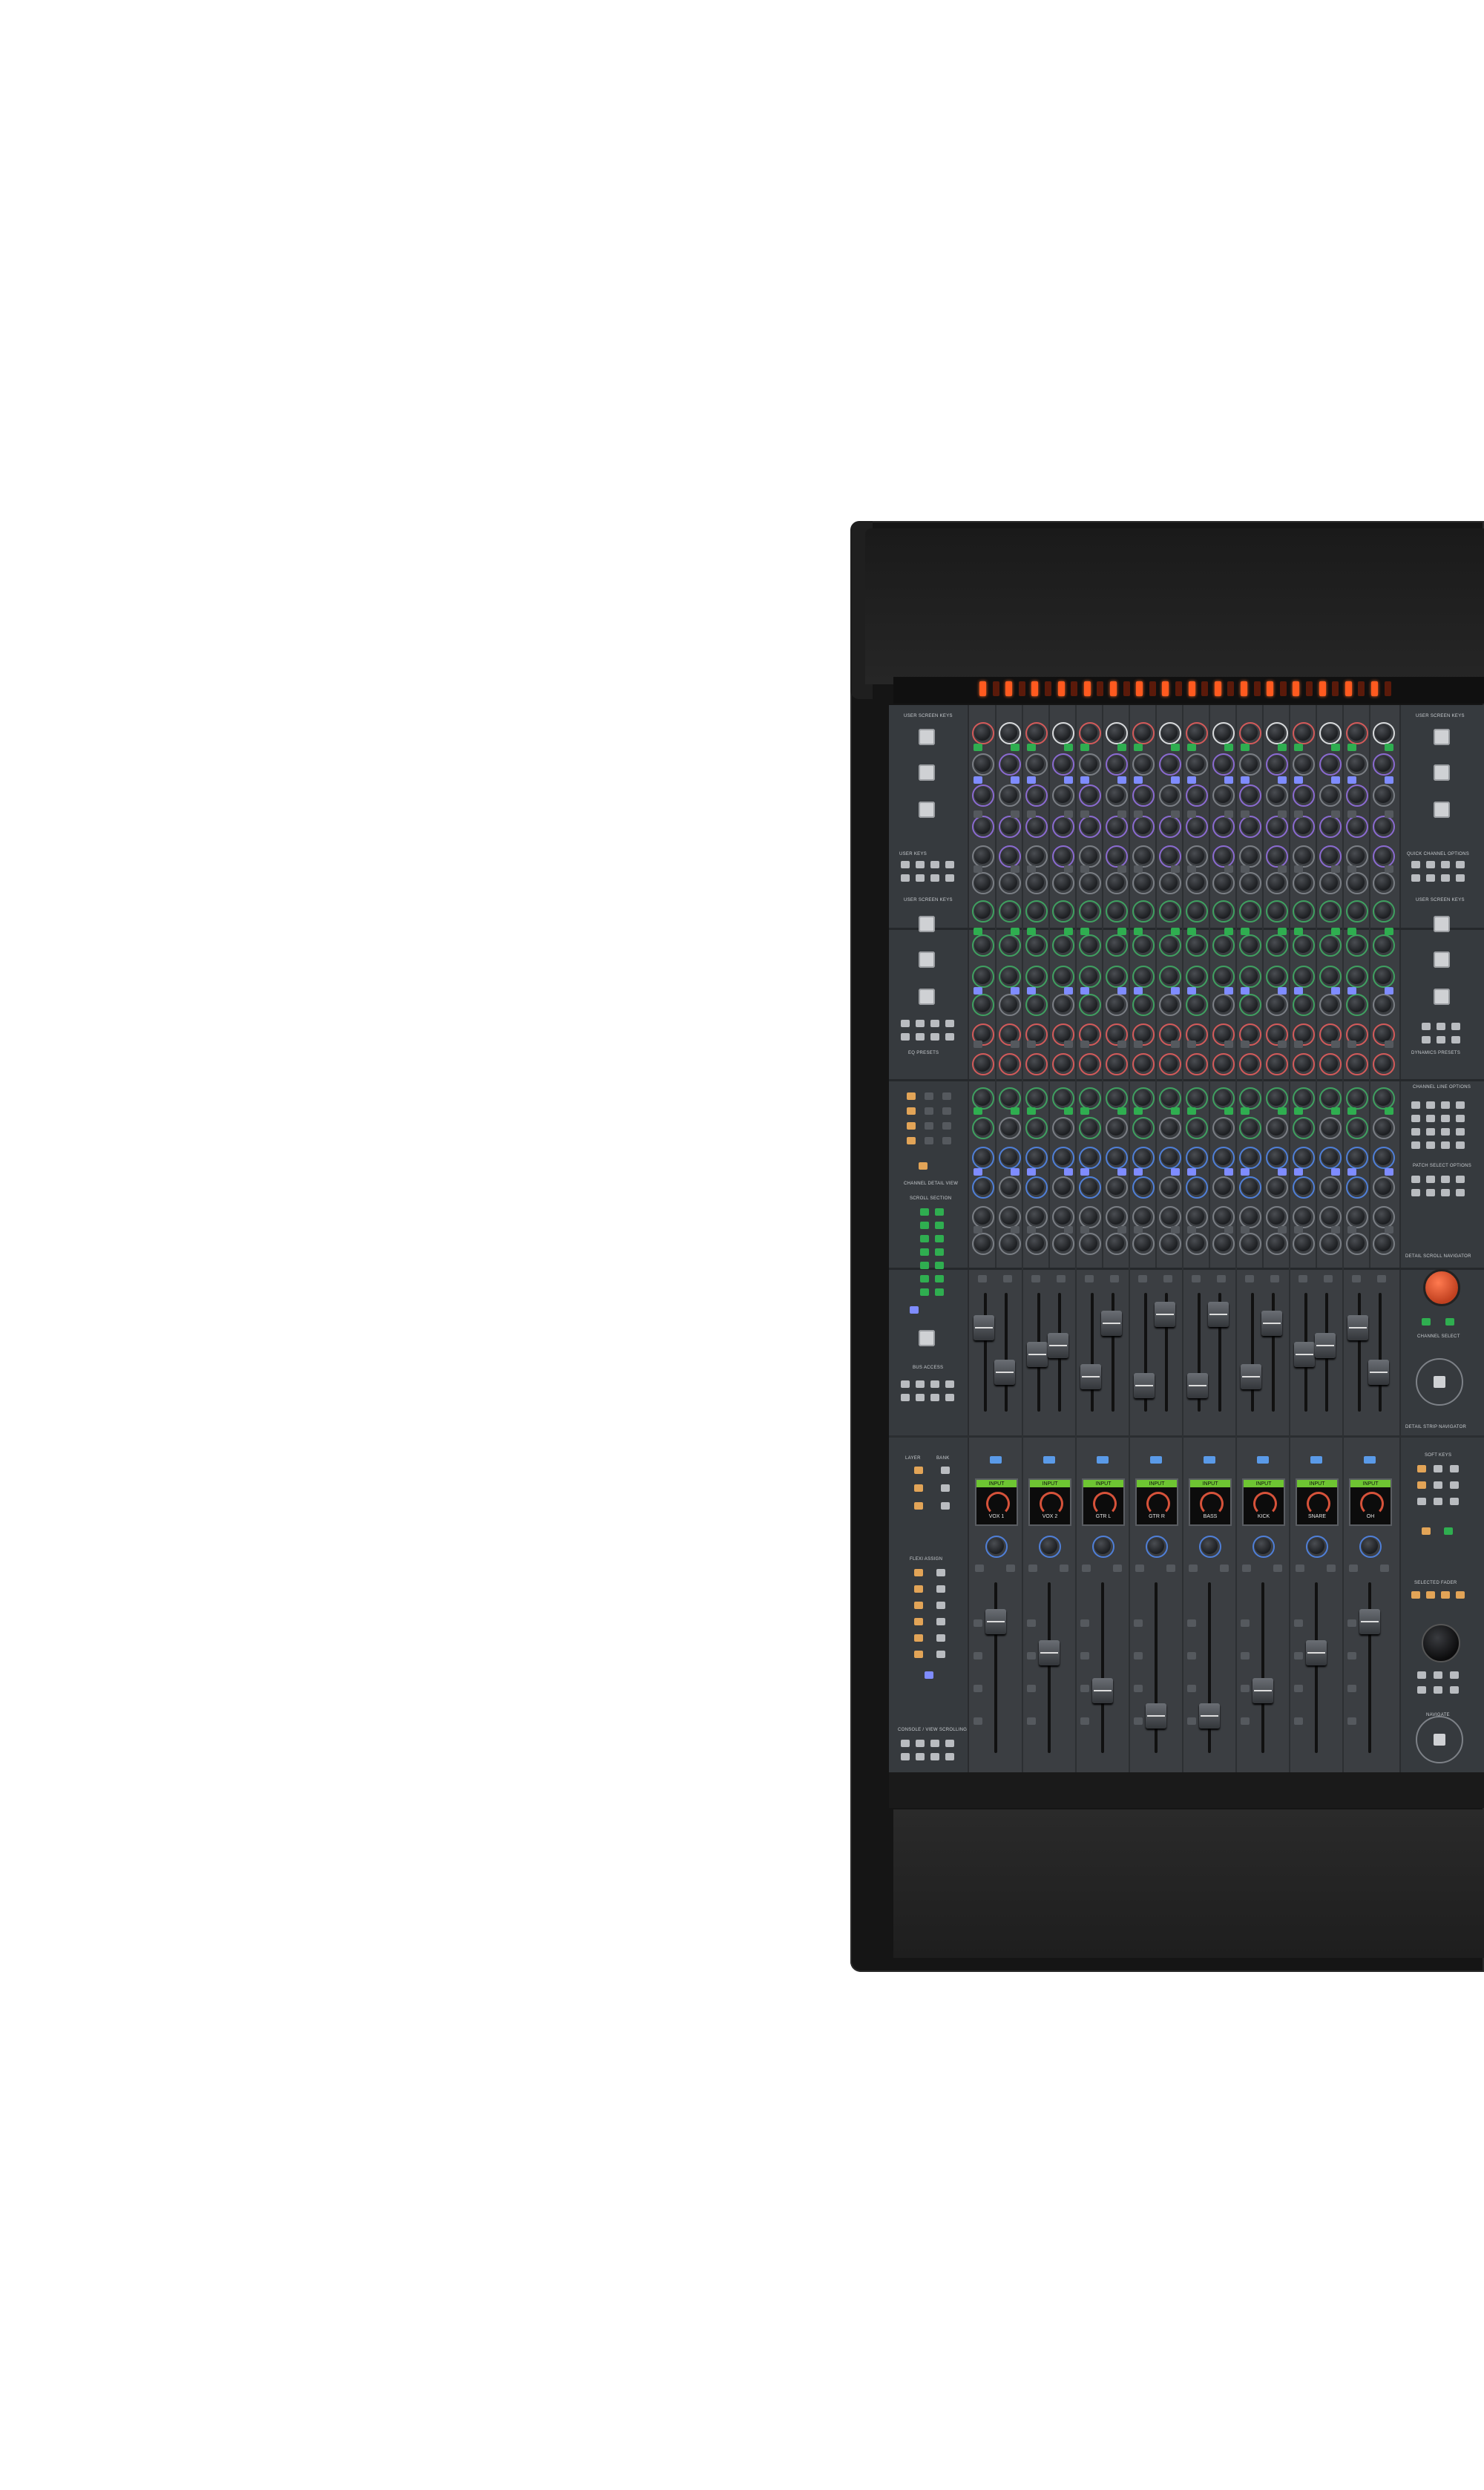  What do you see at coordinates (1415, 1132) in the screenshot?
I see `channel-line-key` at bounding box center [1415, 1132].